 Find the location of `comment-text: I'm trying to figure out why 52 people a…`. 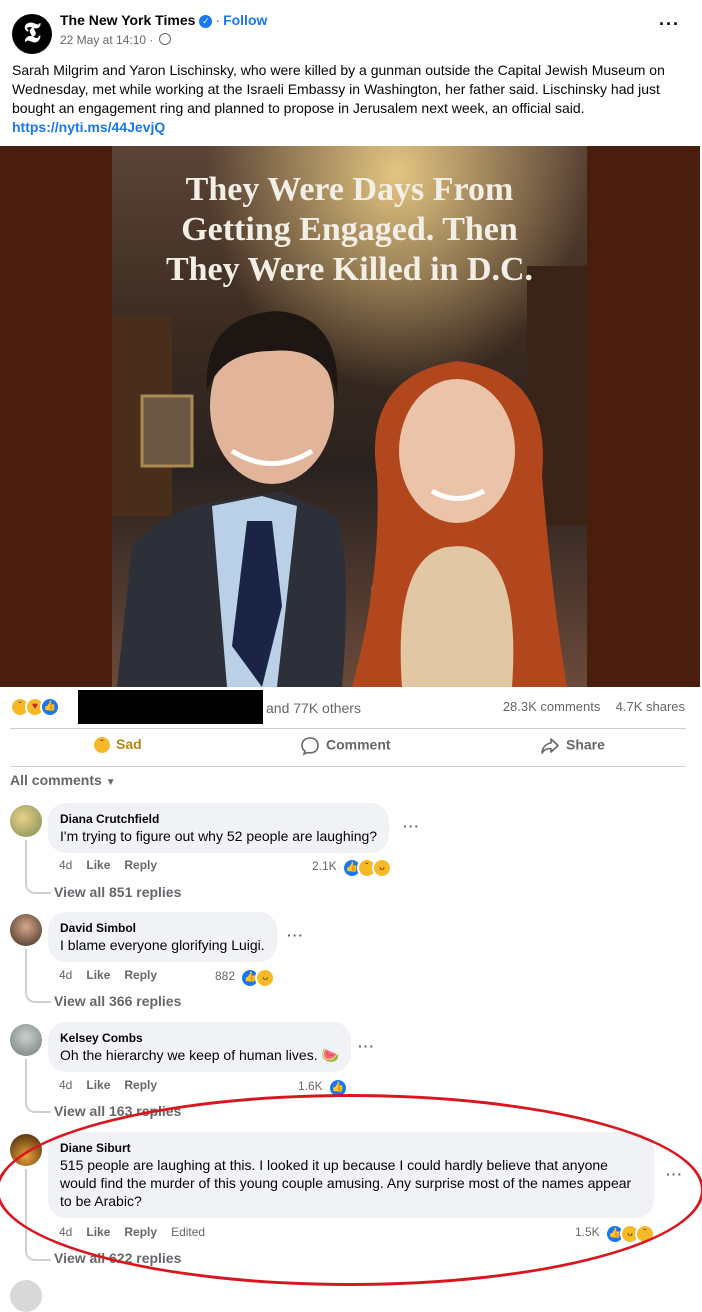

comment-text: I'm trying to figure out why 52 people a… is located at coordinates (219, 836).